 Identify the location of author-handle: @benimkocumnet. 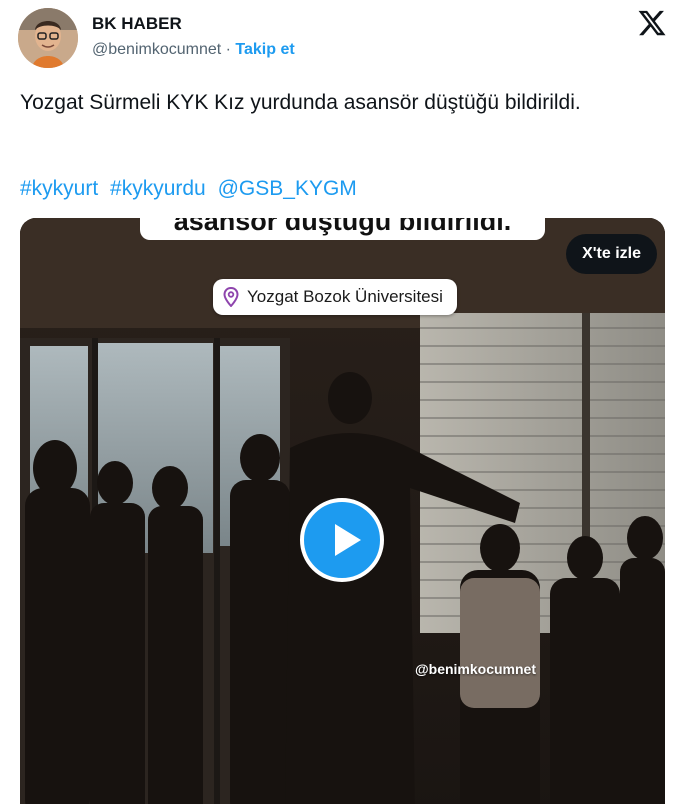
(156, 49).